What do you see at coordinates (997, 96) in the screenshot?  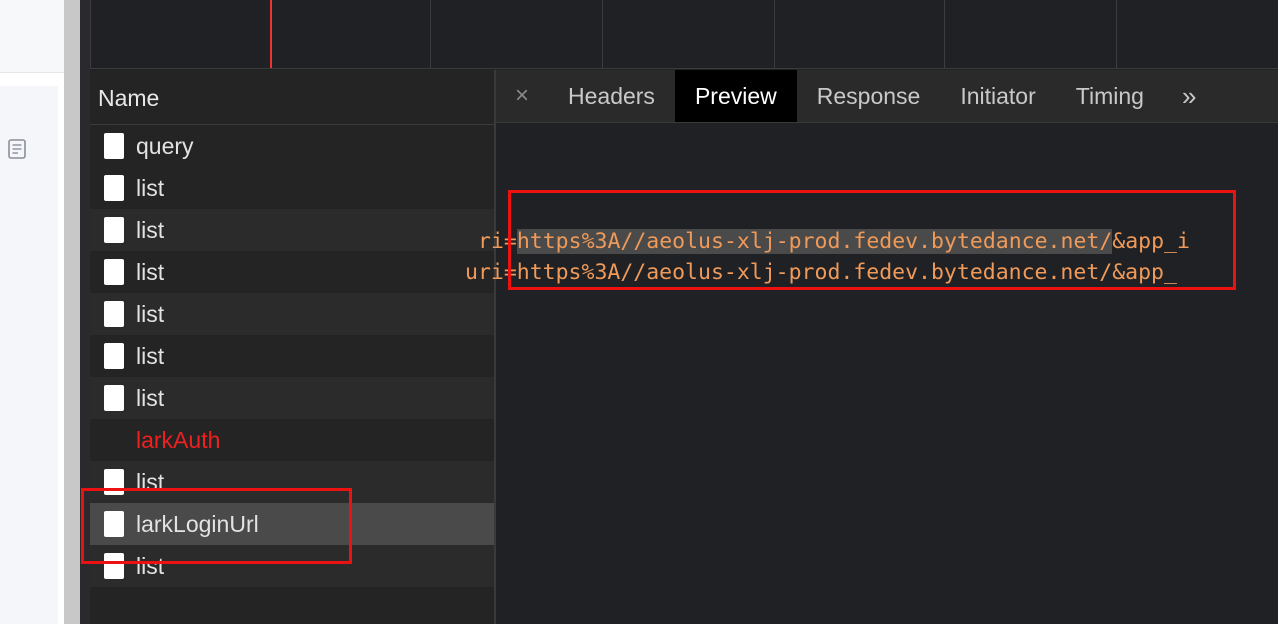 I see `tab-initiator: Initiator` at bounding box center [997, 96].